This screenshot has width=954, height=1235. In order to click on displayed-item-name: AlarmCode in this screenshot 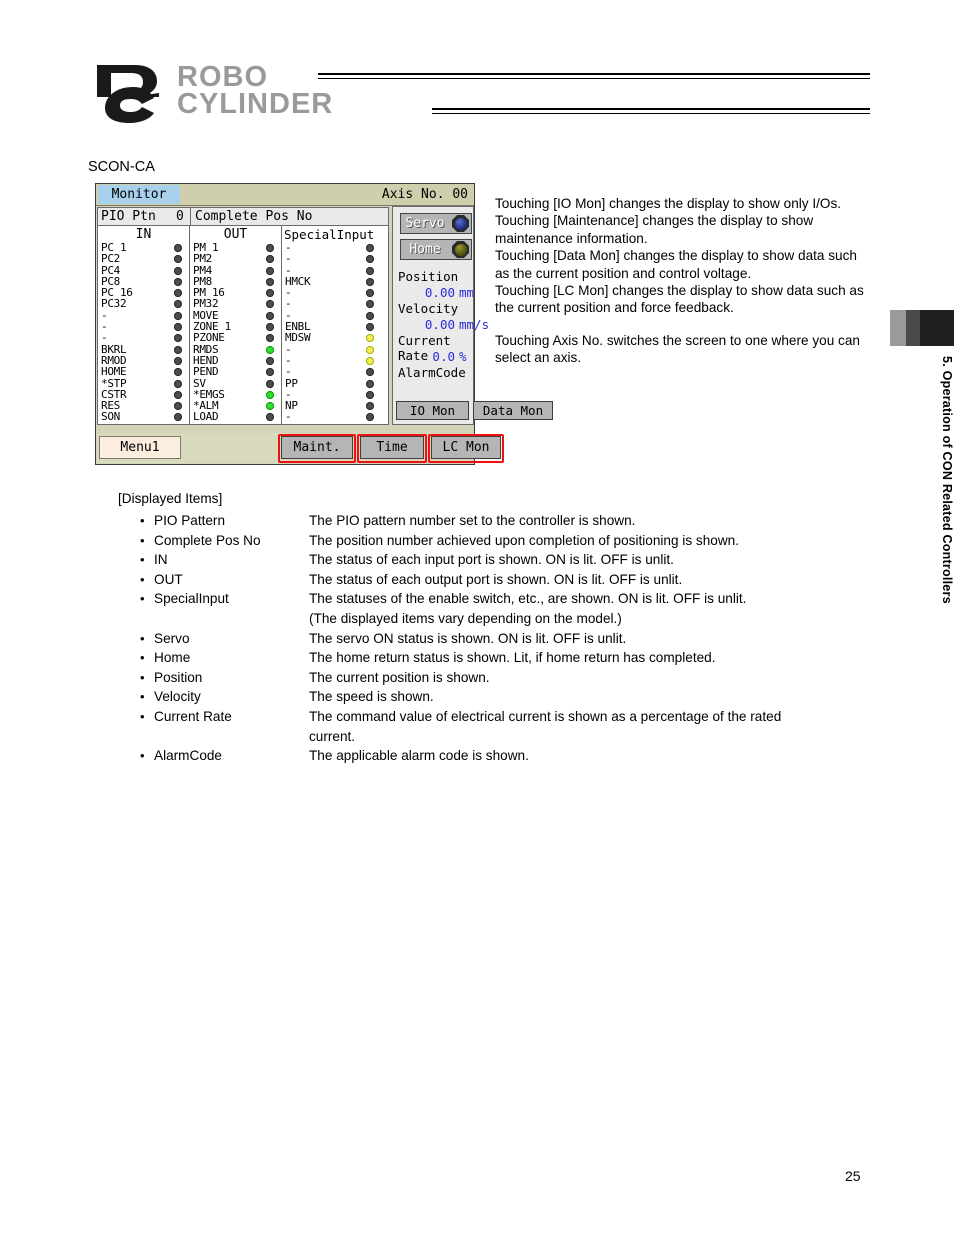, I will do `click(188, 756)`.